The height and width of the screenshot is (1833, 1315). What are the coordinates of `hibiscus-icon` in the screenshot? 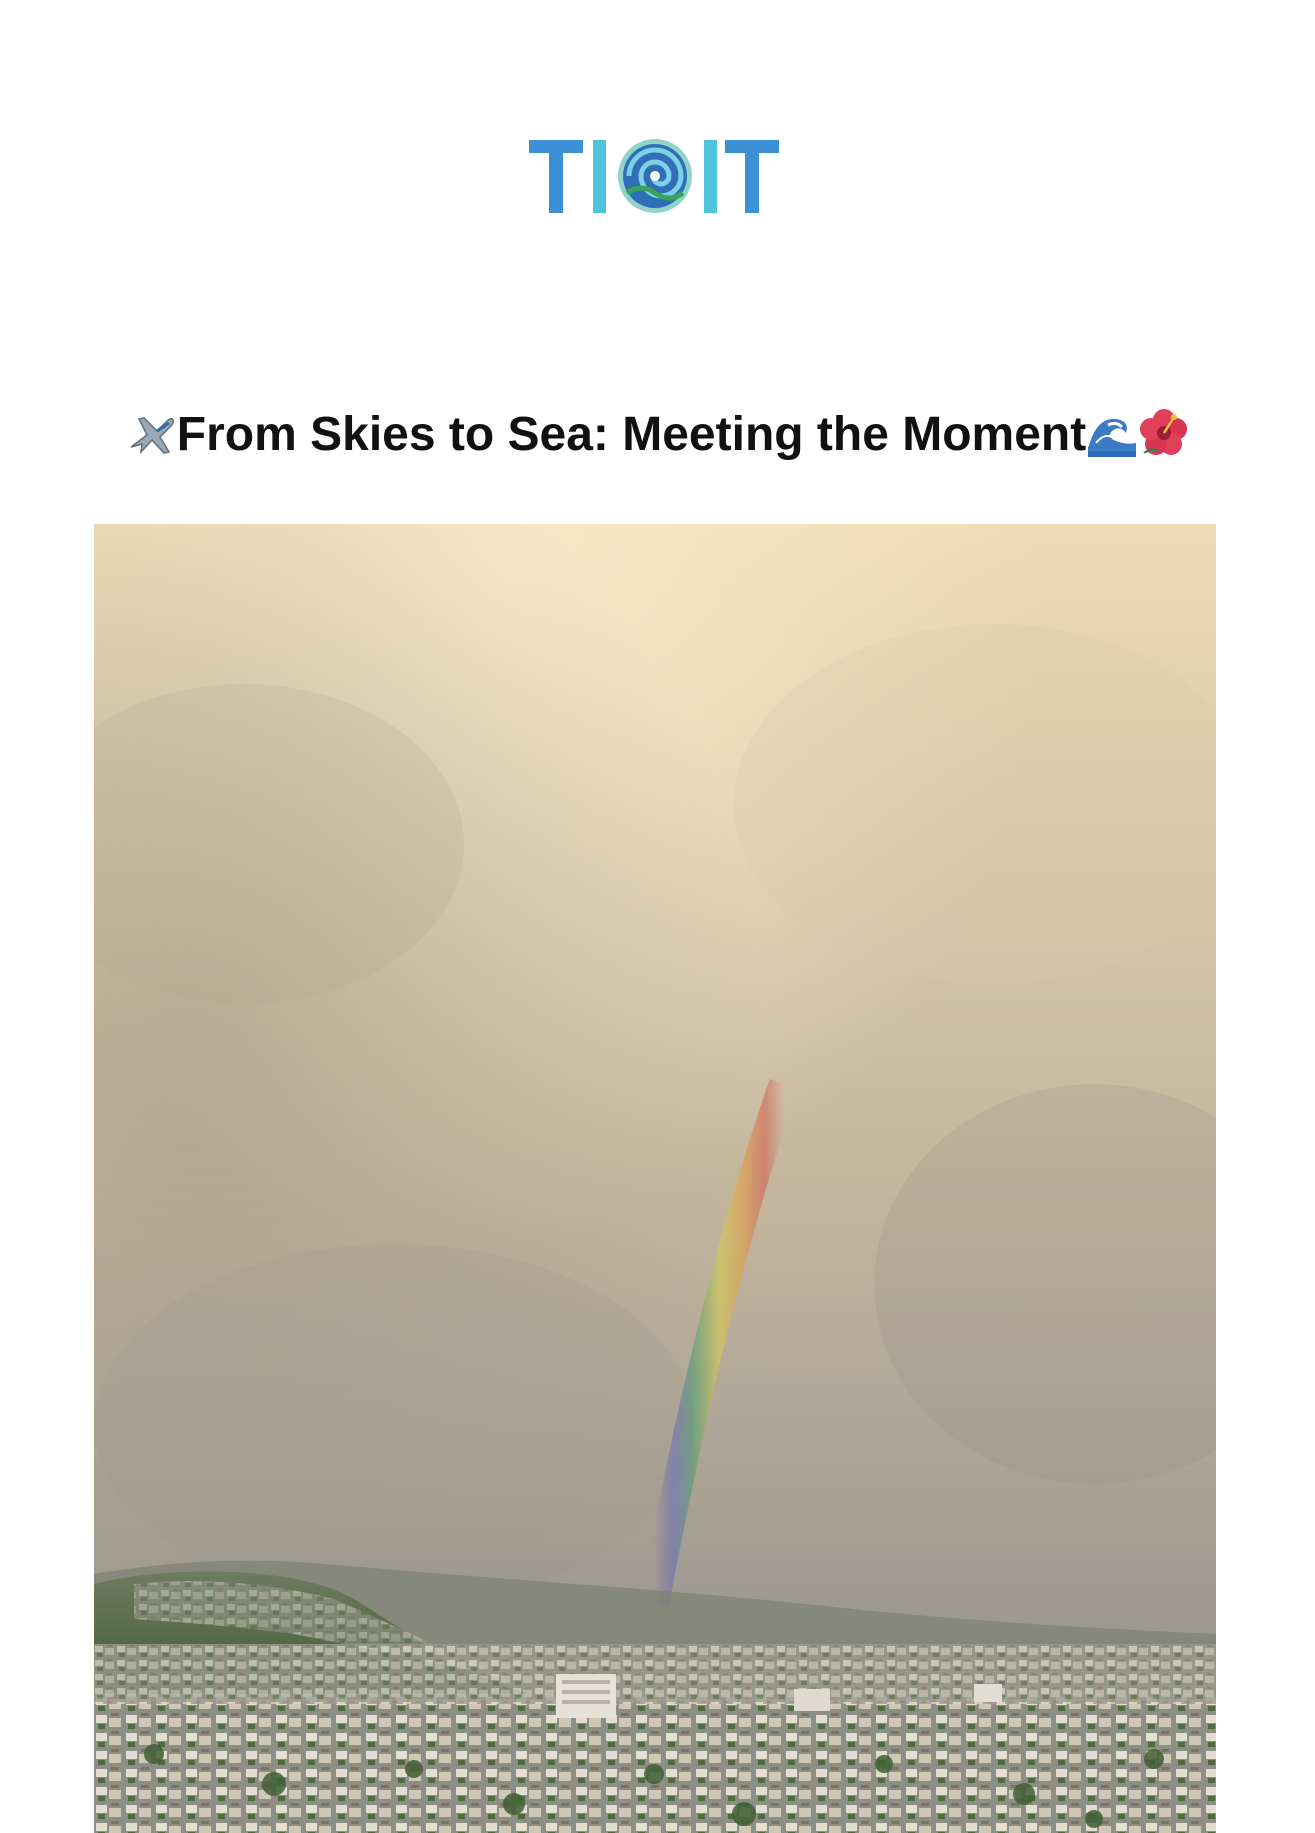 It's located at (1164, 432).